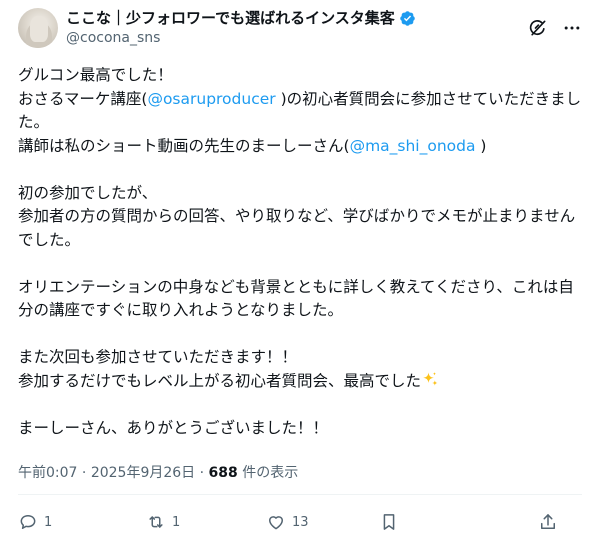  Describe the element at coordinates (241, 38) in the screenshot. I see `author-handle: @cocona_sns` at that location.